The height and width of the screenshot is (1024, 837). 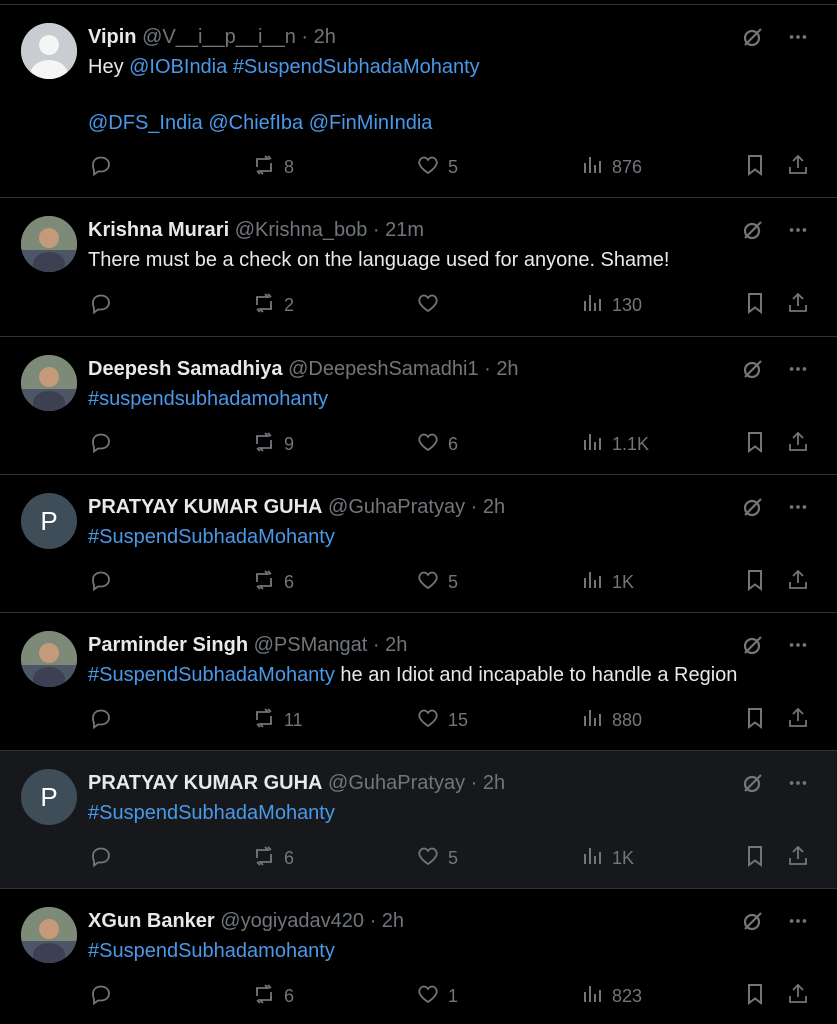 I want to click on tweet-link: @FinMinIndia, so click(x=371, y=123).